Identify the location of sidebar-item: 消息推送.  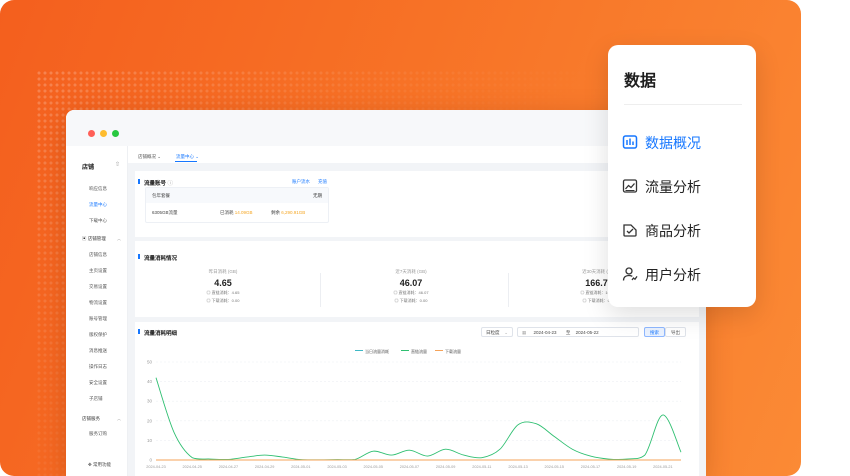
(98, 351).